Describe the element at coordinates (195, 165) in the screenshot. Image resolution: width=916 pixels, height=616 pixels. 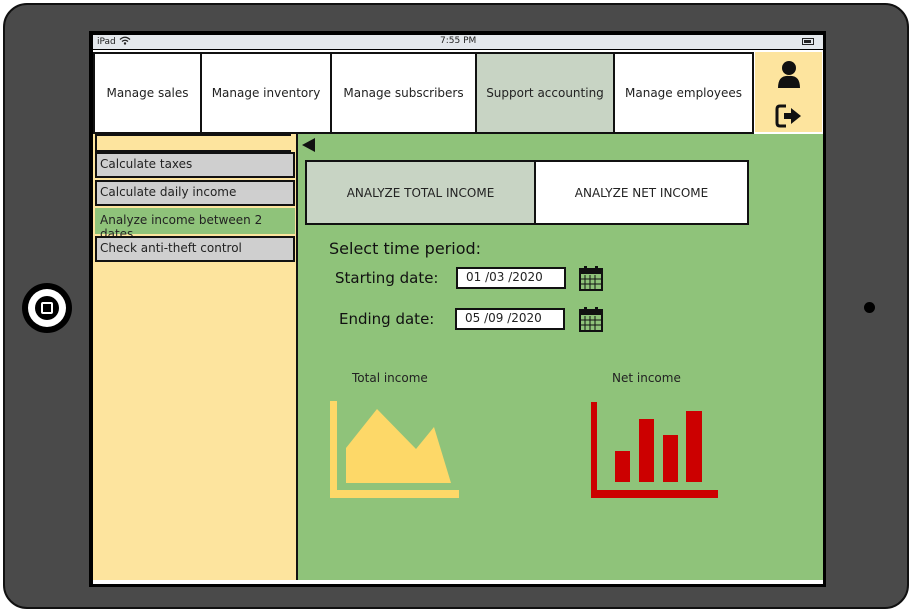
I see `sidebar-item-calculate-taxes: Calculate taxes` at that location.